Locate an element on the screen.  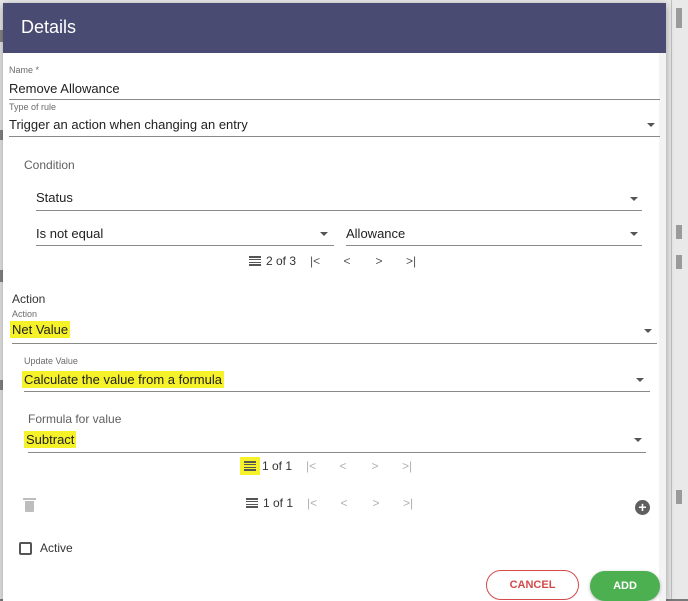
update-value-label: Update Value is located at coordinates (51, 361).